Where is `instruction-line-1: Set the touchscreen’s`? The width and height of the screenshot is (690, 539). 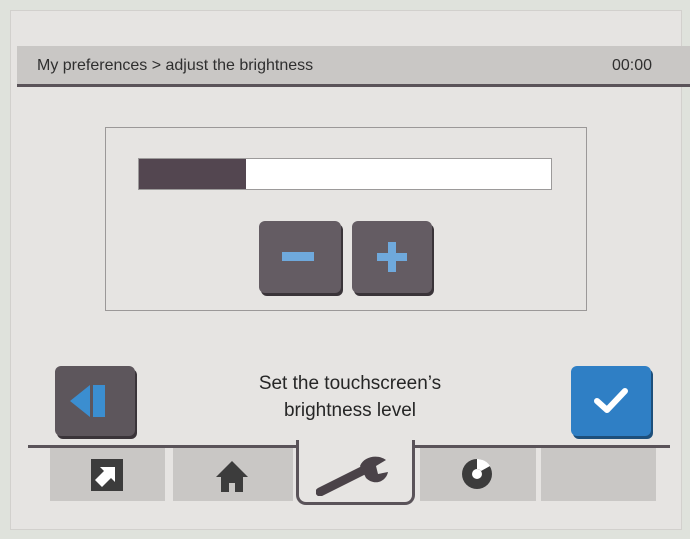
instruction-line-1: Set the touchscreen’s is located at coordinates (350, 383).